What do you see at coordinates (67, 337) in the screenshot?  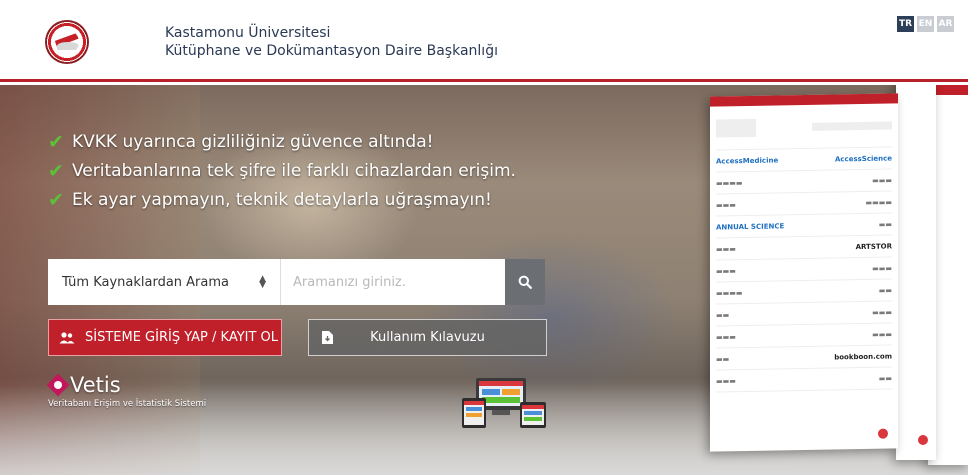 I see `users-icon` at bounding box center [67, 337].